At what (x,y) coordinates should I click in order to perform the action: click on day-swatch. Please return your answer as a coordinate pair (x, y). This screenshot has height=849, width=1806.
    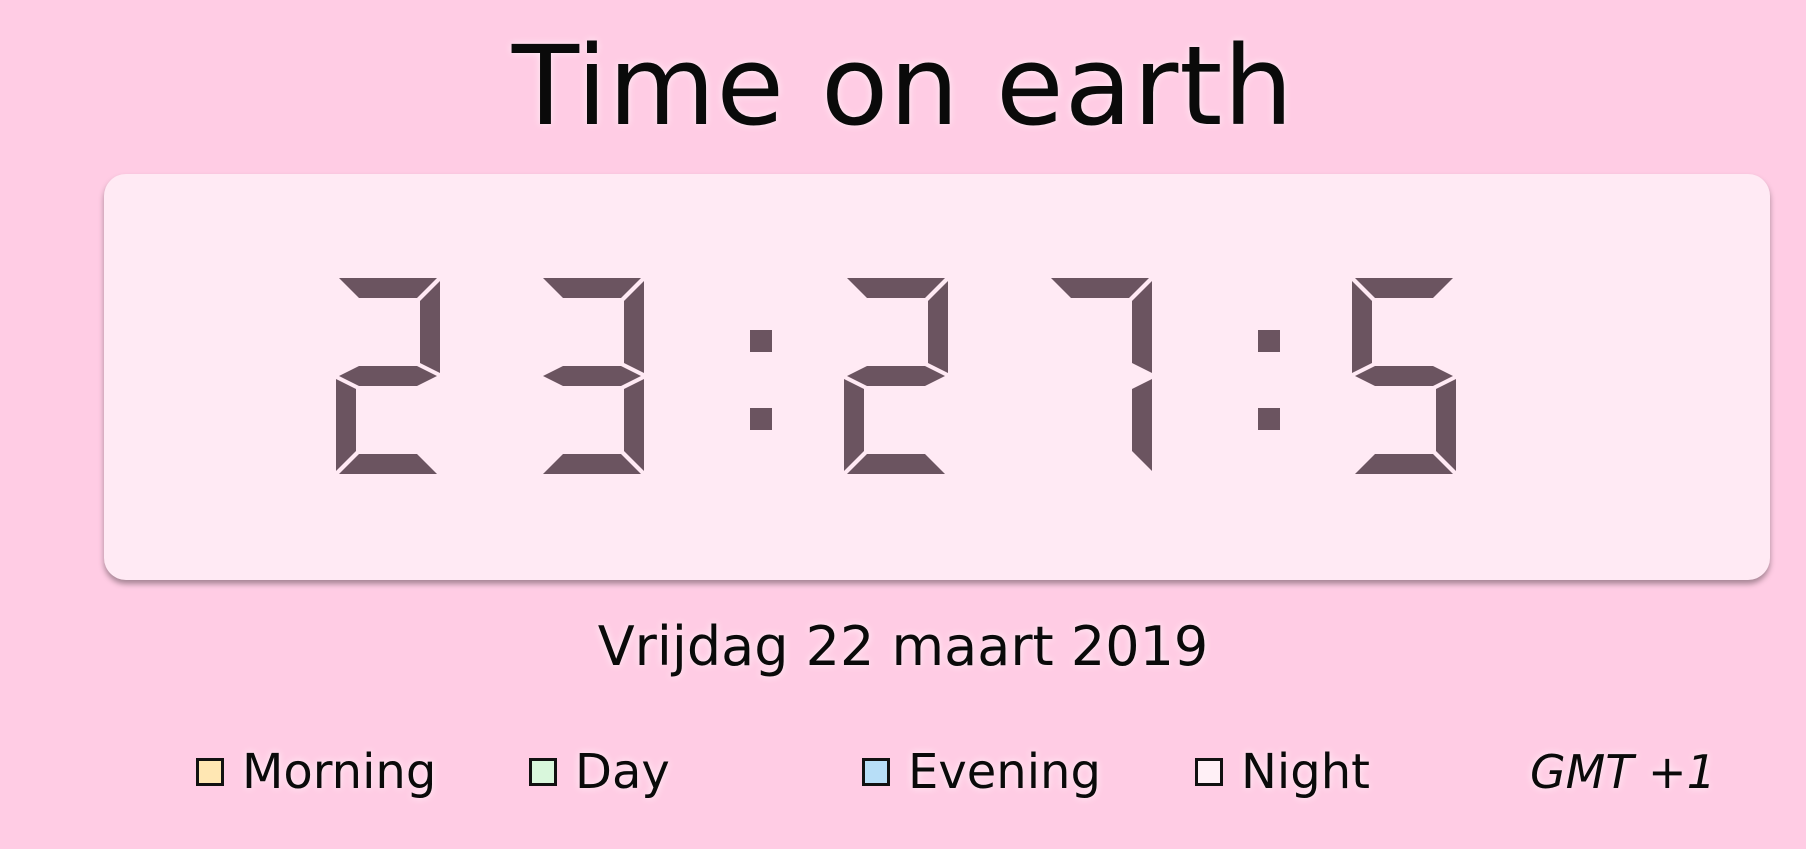
    Looking at the image, I should click on (543, 772).